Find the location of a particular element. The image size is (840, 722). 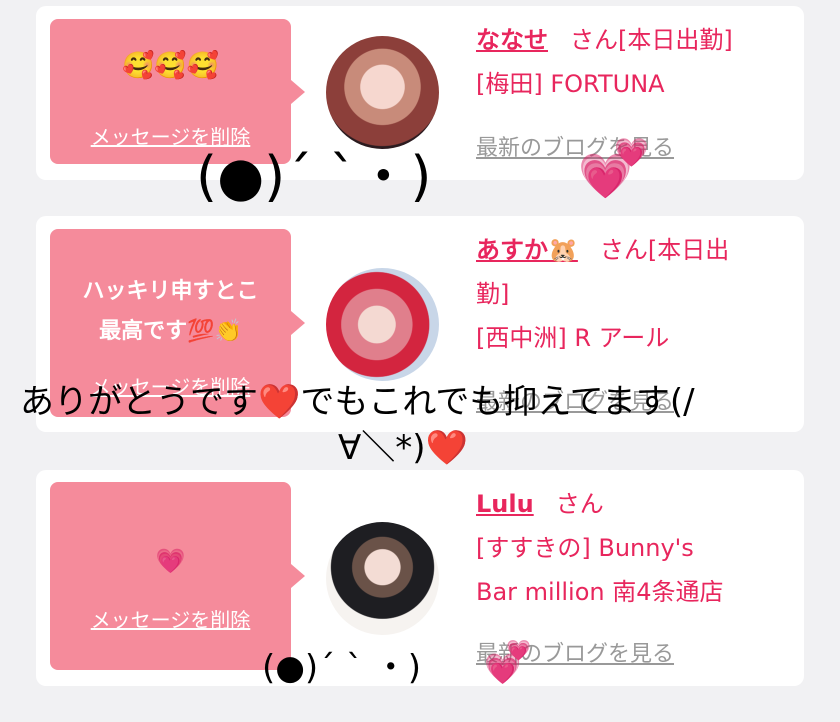

cast-name-link: あすか🐹 is located at coordinates (527, 250).